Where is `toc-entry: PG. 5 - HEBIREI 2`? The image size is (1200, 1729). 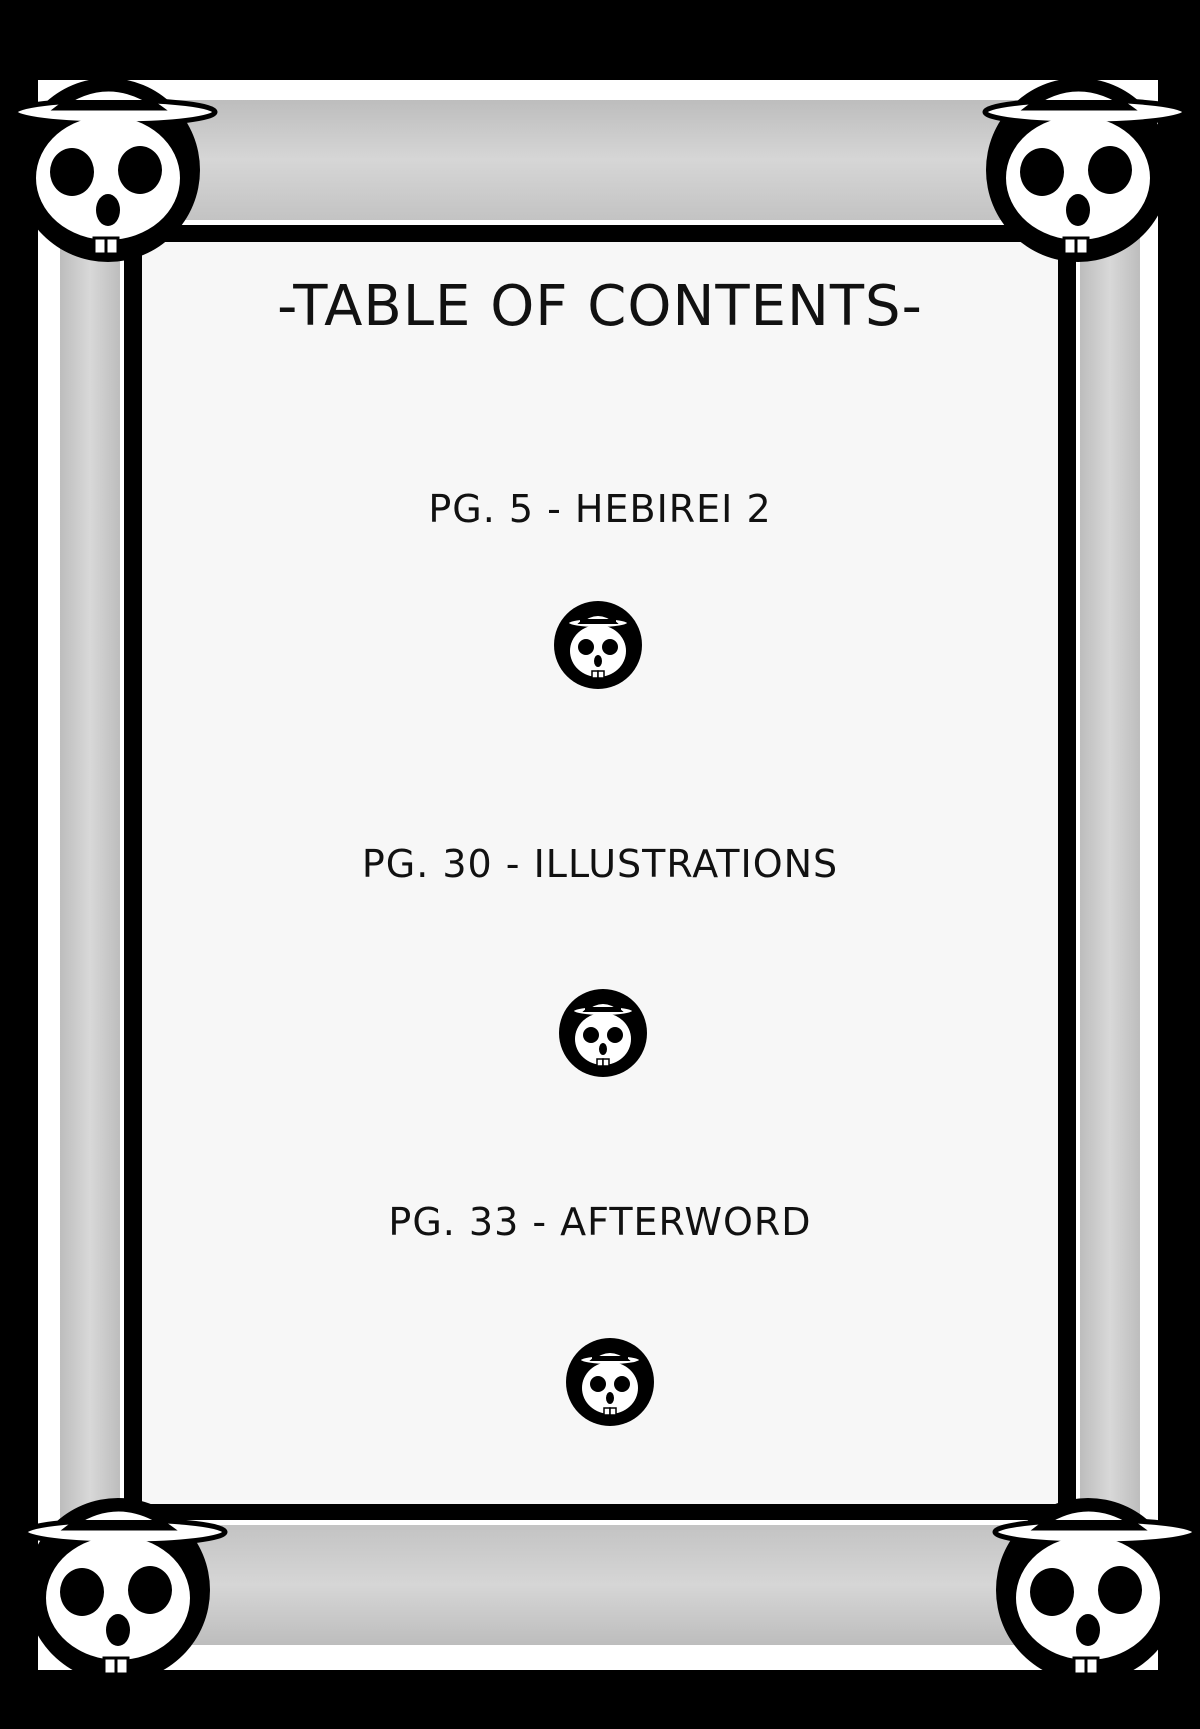 toc-entry: PG. 5 - HEBIREI 2 is located at coordinates (600, 509).